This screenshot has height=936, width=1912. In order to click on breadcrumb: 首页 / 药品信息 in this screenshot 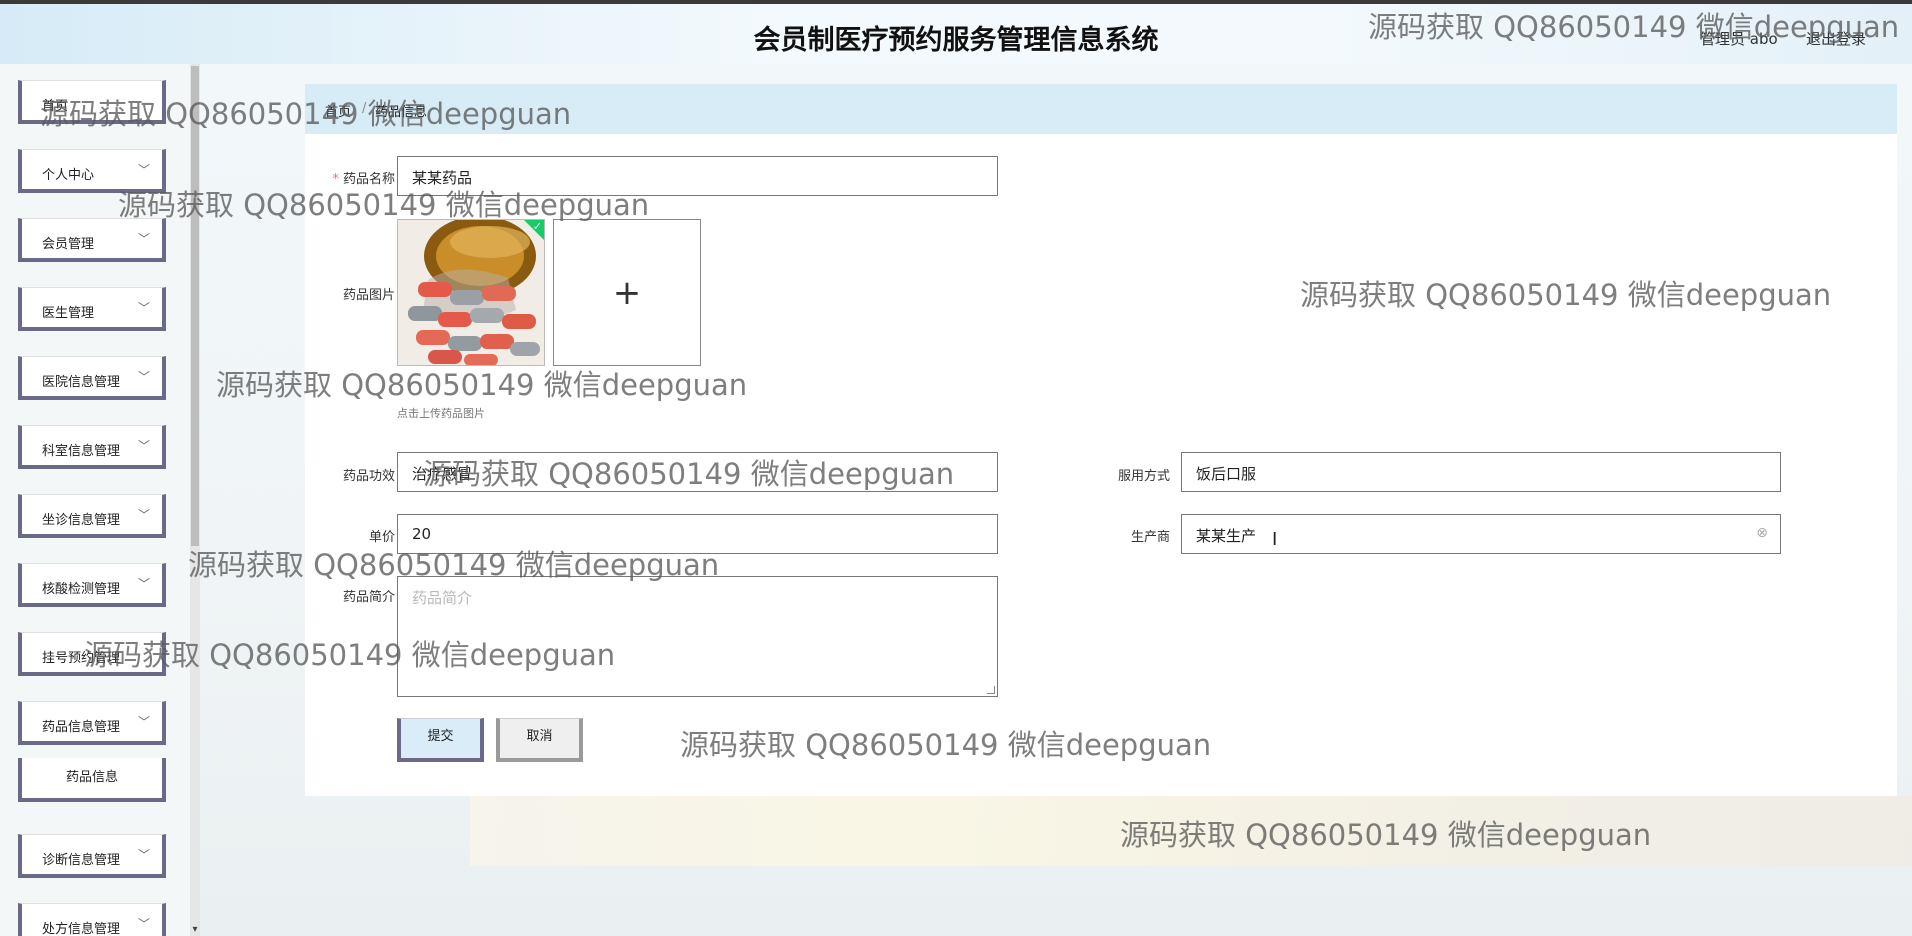, I will do `click(1101, 109)`.